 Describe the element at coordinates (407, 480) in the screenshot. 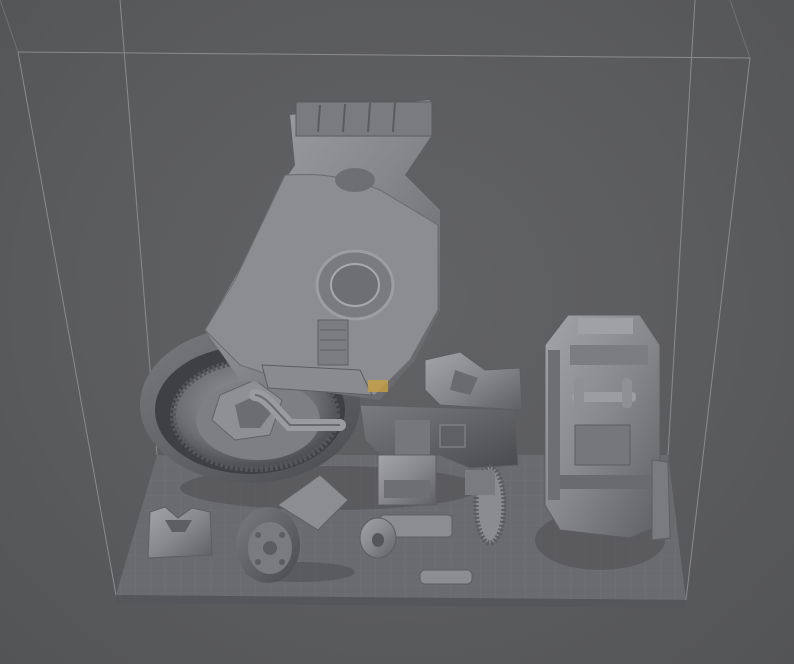

I see `small-block-part` at that location.